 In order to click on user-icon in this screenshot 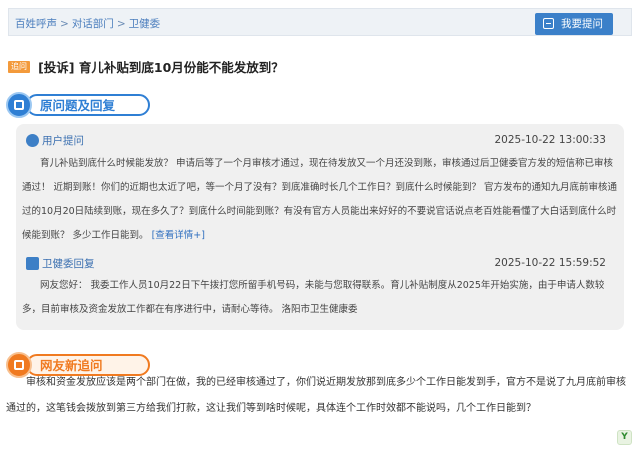, I will do `click(32, 140)`.